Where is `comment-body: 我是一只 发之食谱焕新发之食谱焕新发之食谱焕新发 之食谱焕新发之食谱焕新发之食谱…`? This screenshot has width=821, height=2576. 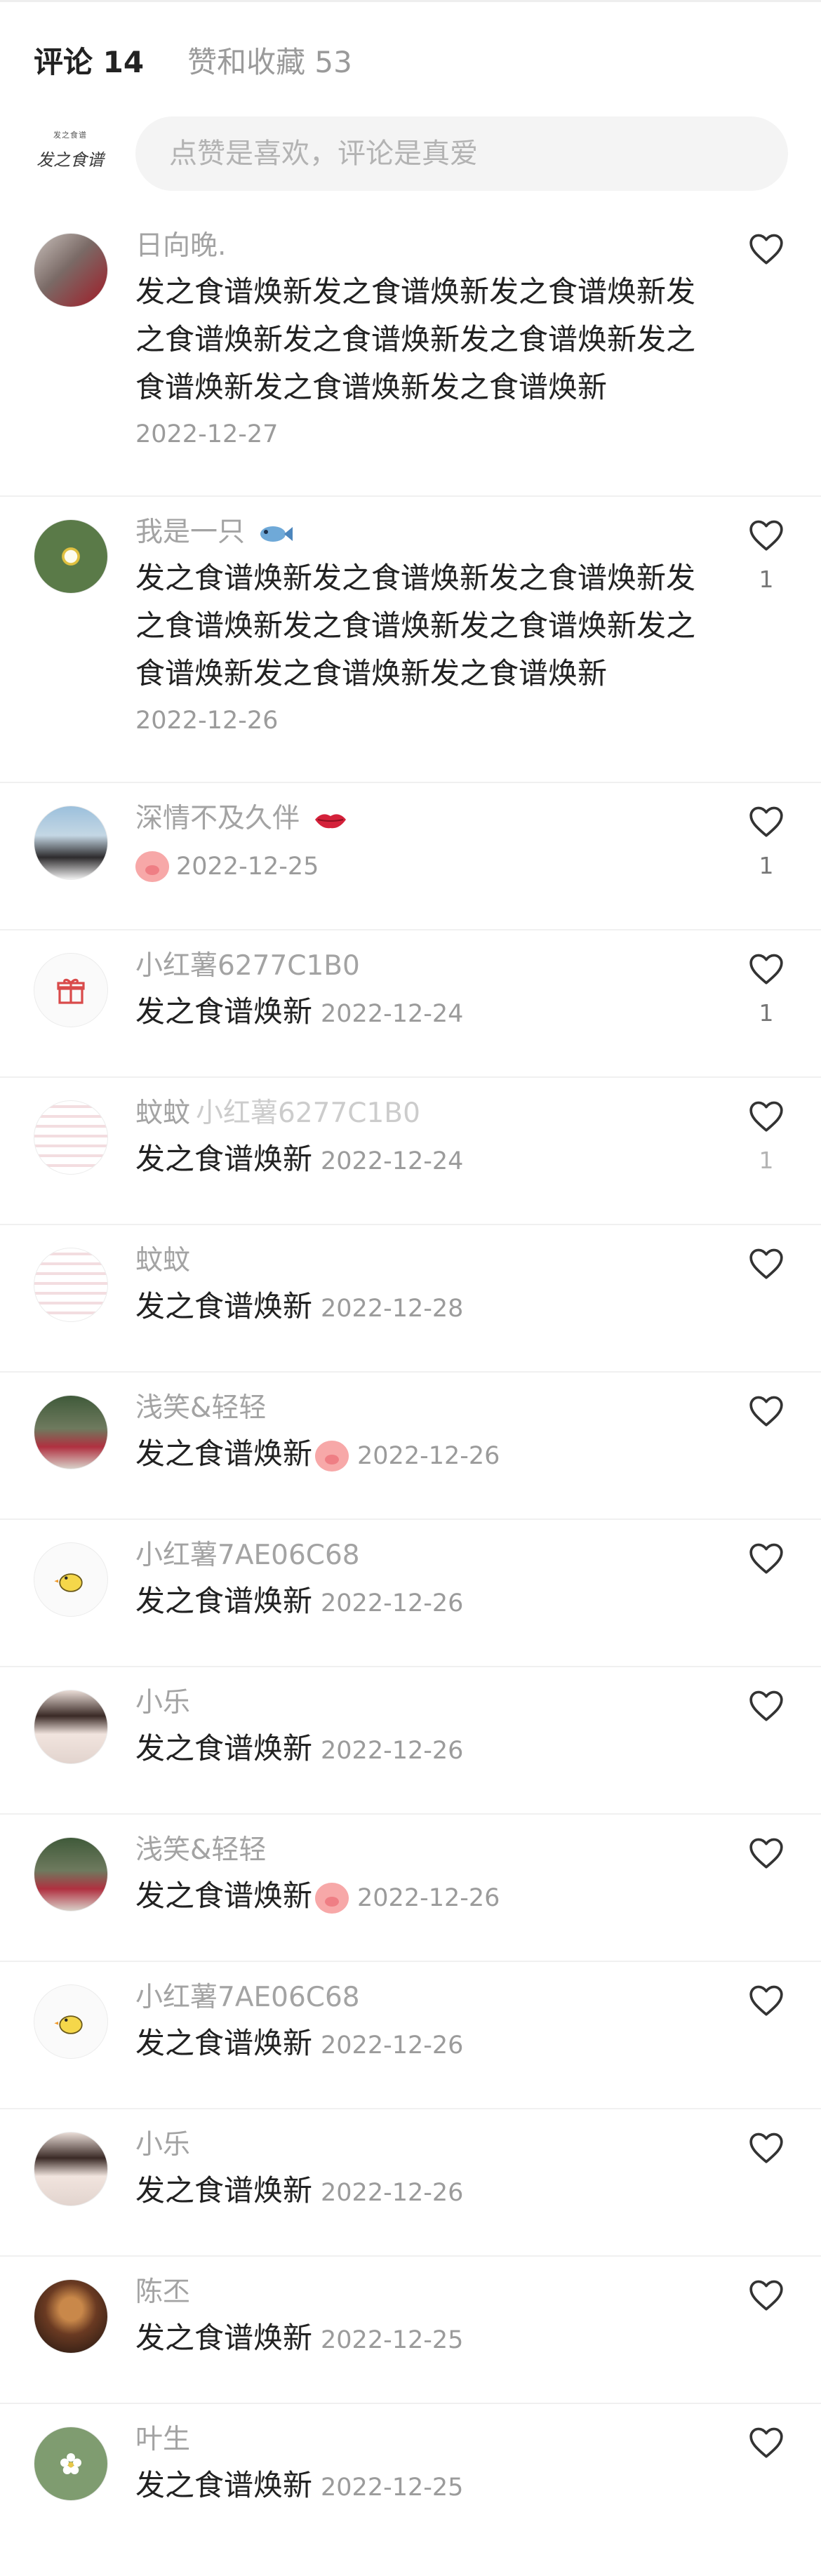 comment-body: 我是一只 发之食谱焕新发之食谱焕新发之食谱焕新发 之食谱焕新发之食谱焕新发之食谱… is located at coordinates (423, 626).